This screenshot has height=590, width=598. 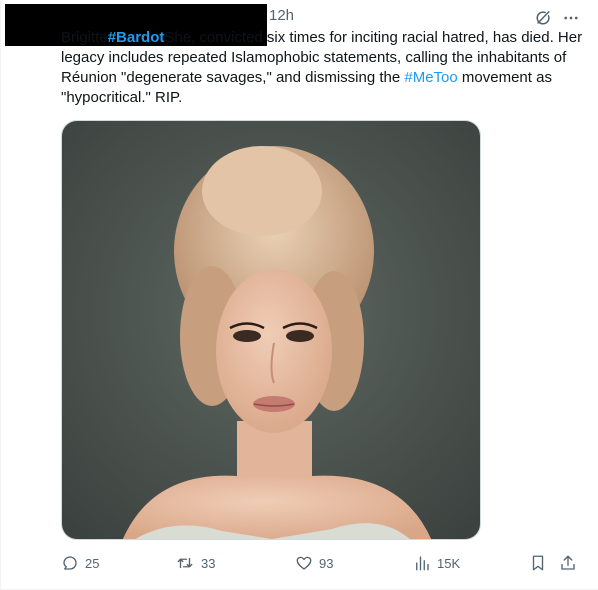 What do you see at coordinates (281, 15) in the screenshot?
I see `timestamp: 12h` at bounding box center [281, 15].